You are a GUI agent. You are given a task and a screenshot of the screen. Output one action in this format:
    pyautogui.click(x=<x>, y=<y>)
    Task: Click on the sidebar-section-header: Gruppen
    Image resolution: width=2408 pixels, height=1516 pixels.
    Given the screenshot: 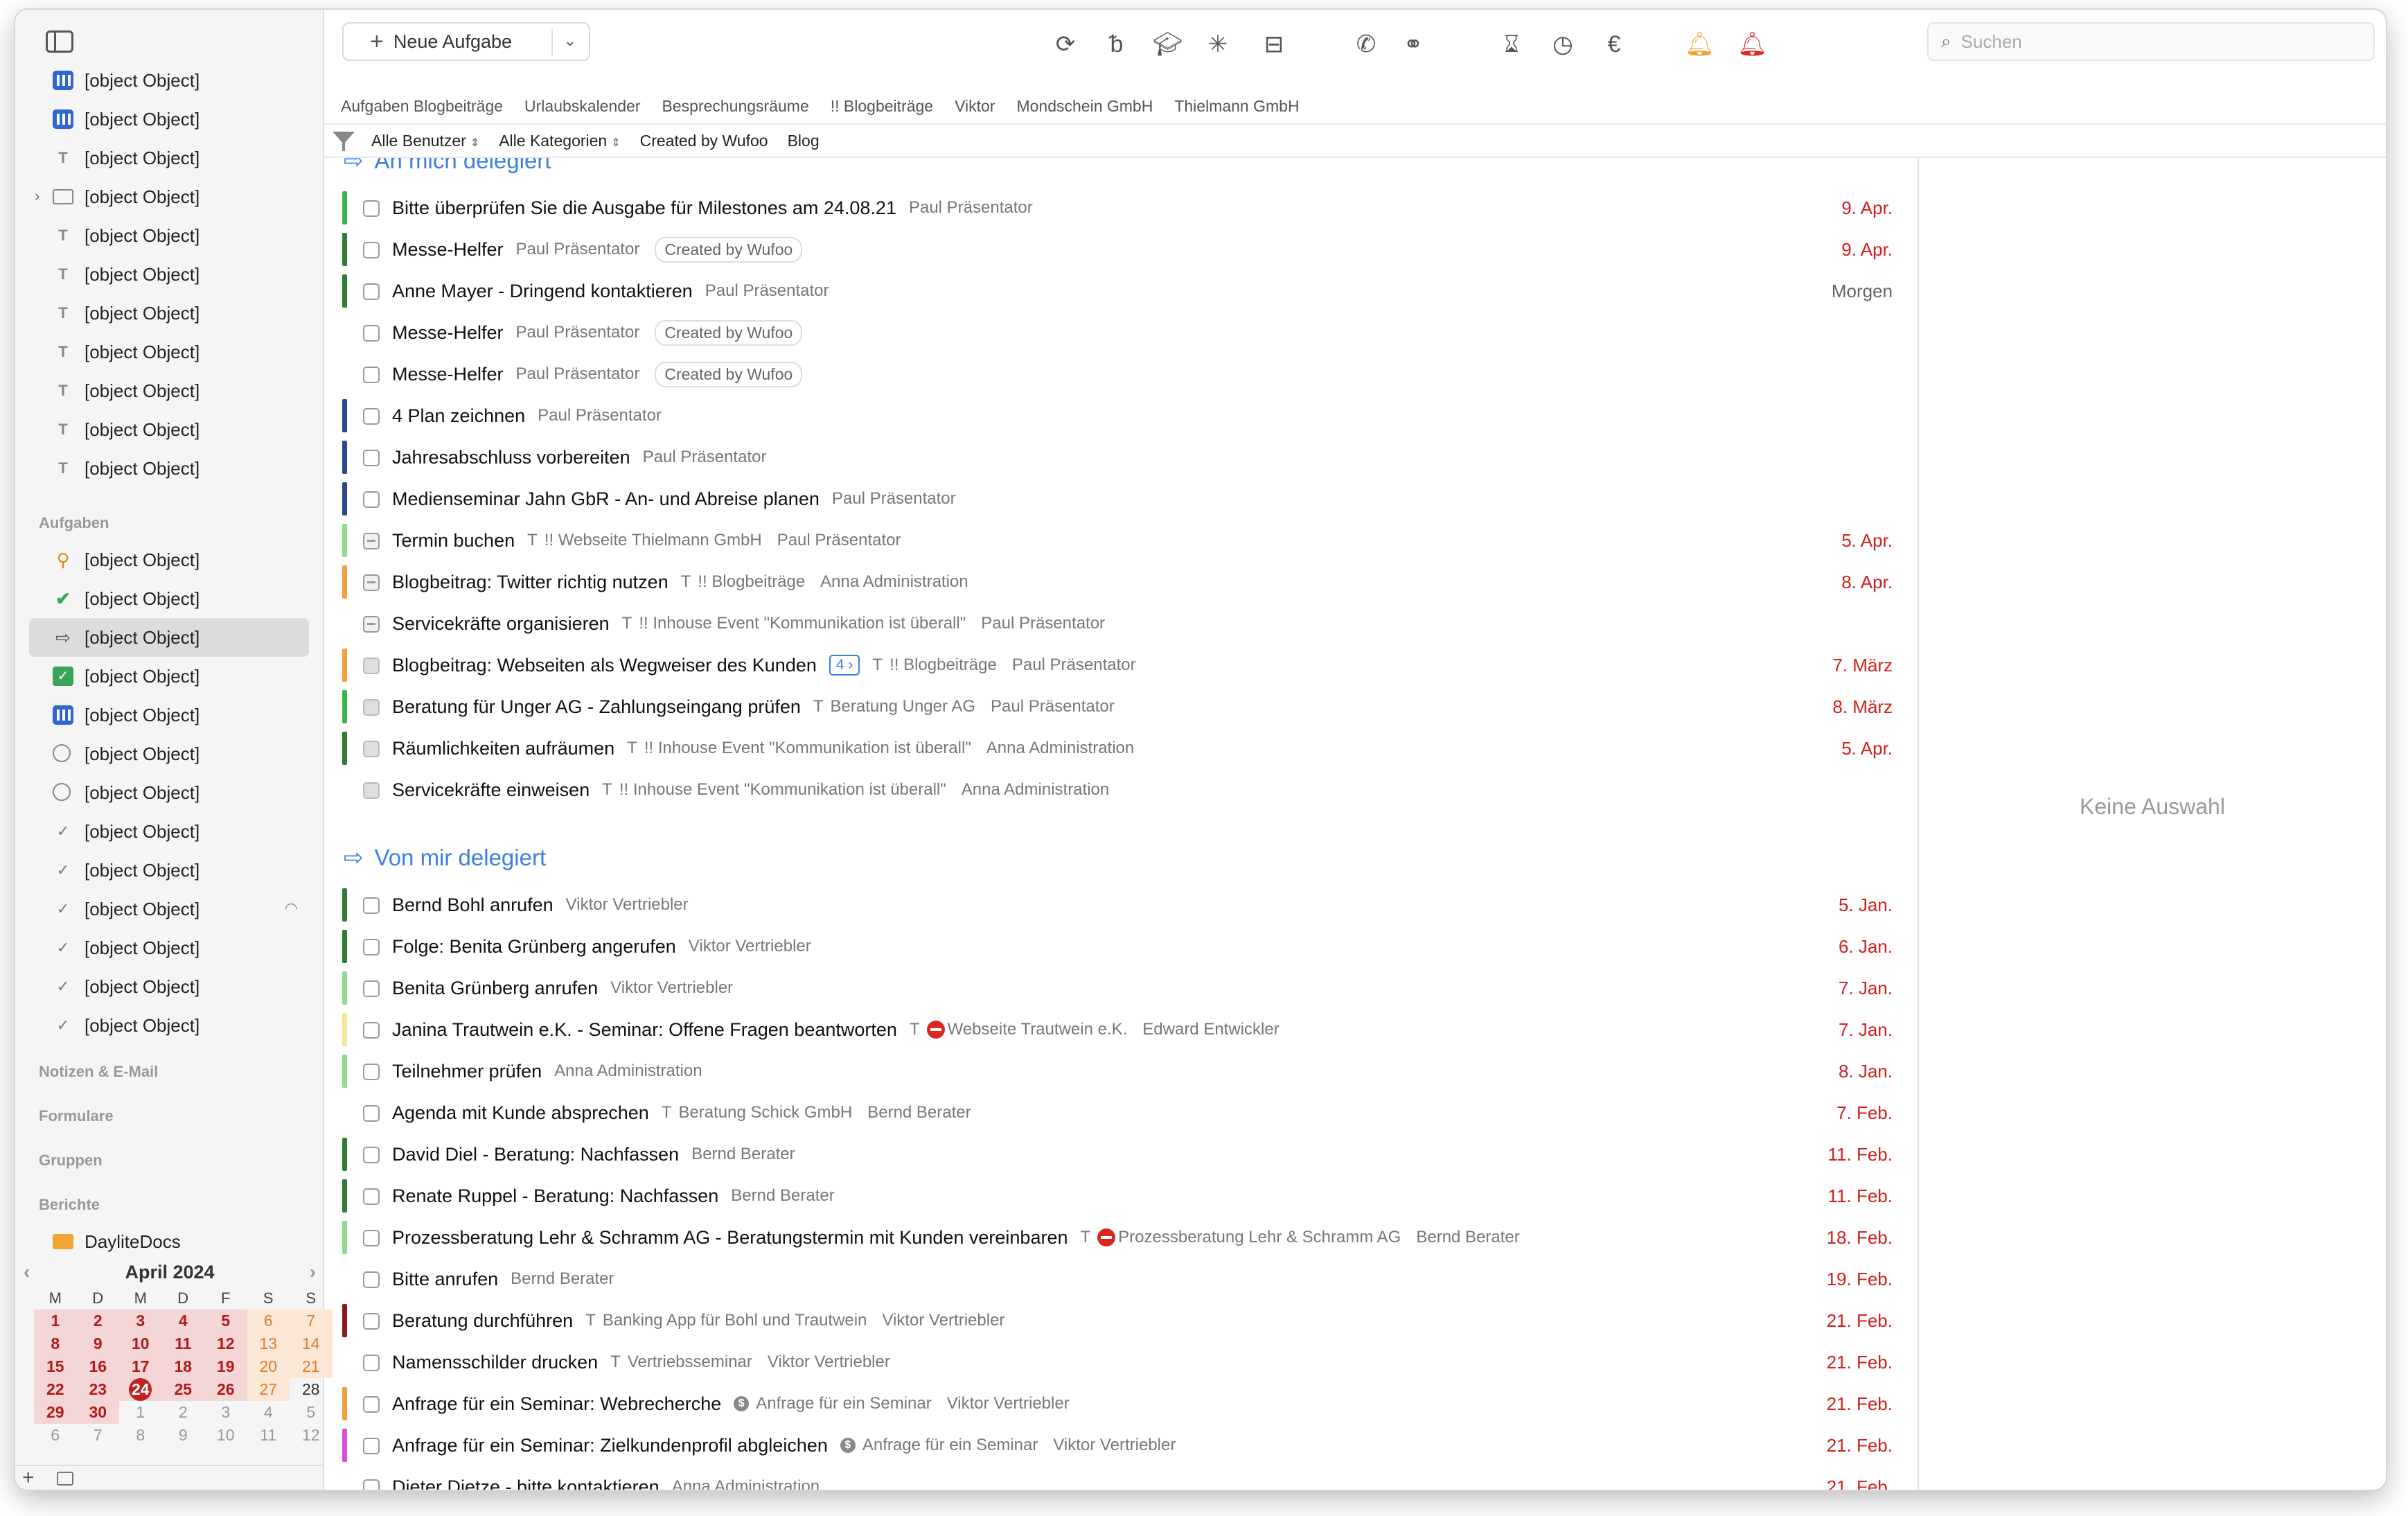 What is the action you would take?
    pyautogui.click(x=169, y=1156)
    